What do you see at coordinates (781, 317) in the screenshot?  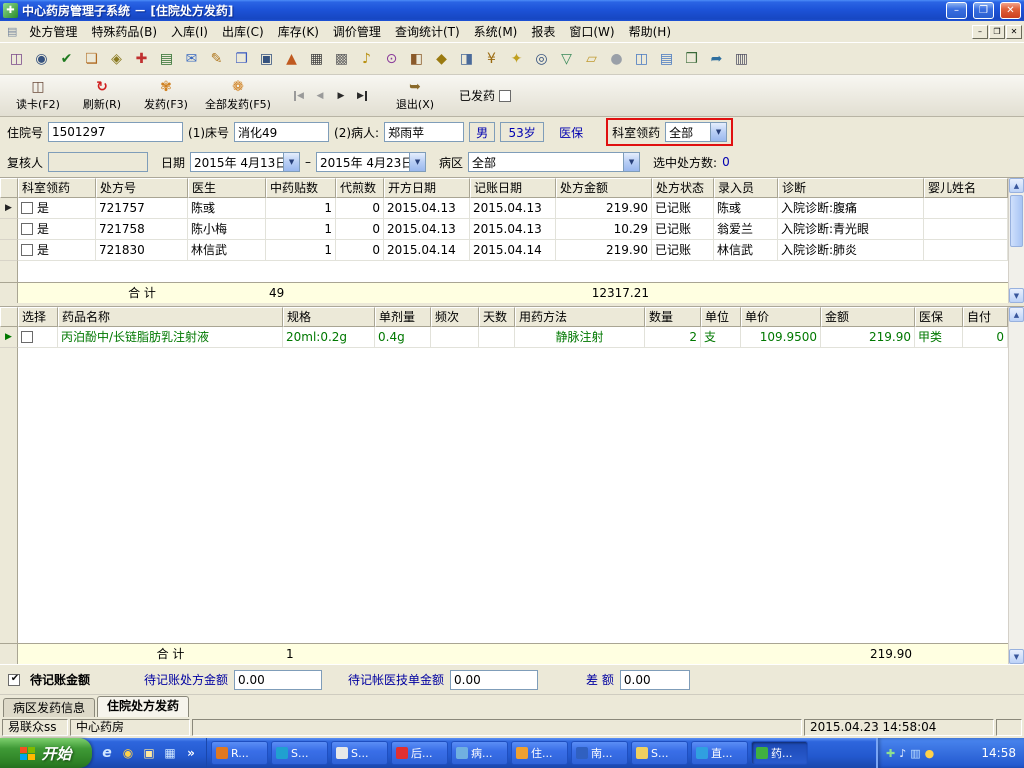 I see `col-header: 单价` at bounding box center [781, 317].